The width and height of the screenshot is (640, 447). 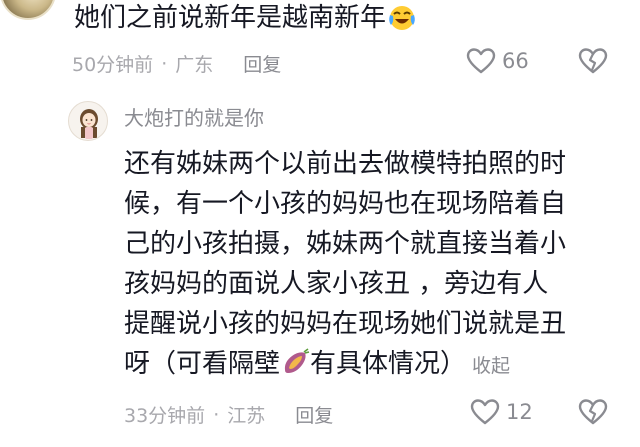 What do you see at coordinates (202, 364) in the screenshot?
I see `comment-line-part: 呀（可看隔壁` at bounding box center [202, 364].